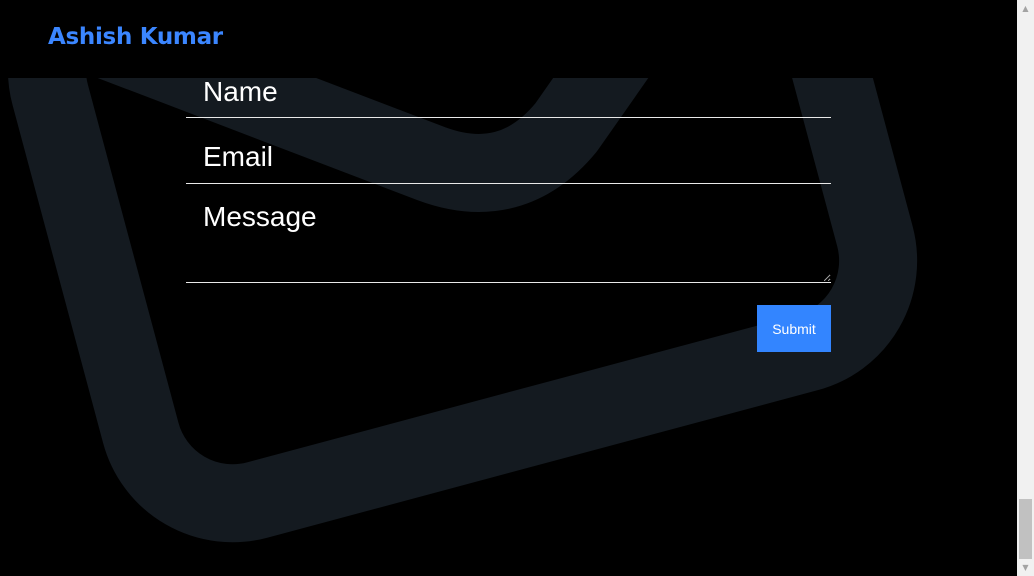 The width and height of the screenshot is (1034, 576). I want to click on brand-logo: Ashish Kumar, so click(135, 37).